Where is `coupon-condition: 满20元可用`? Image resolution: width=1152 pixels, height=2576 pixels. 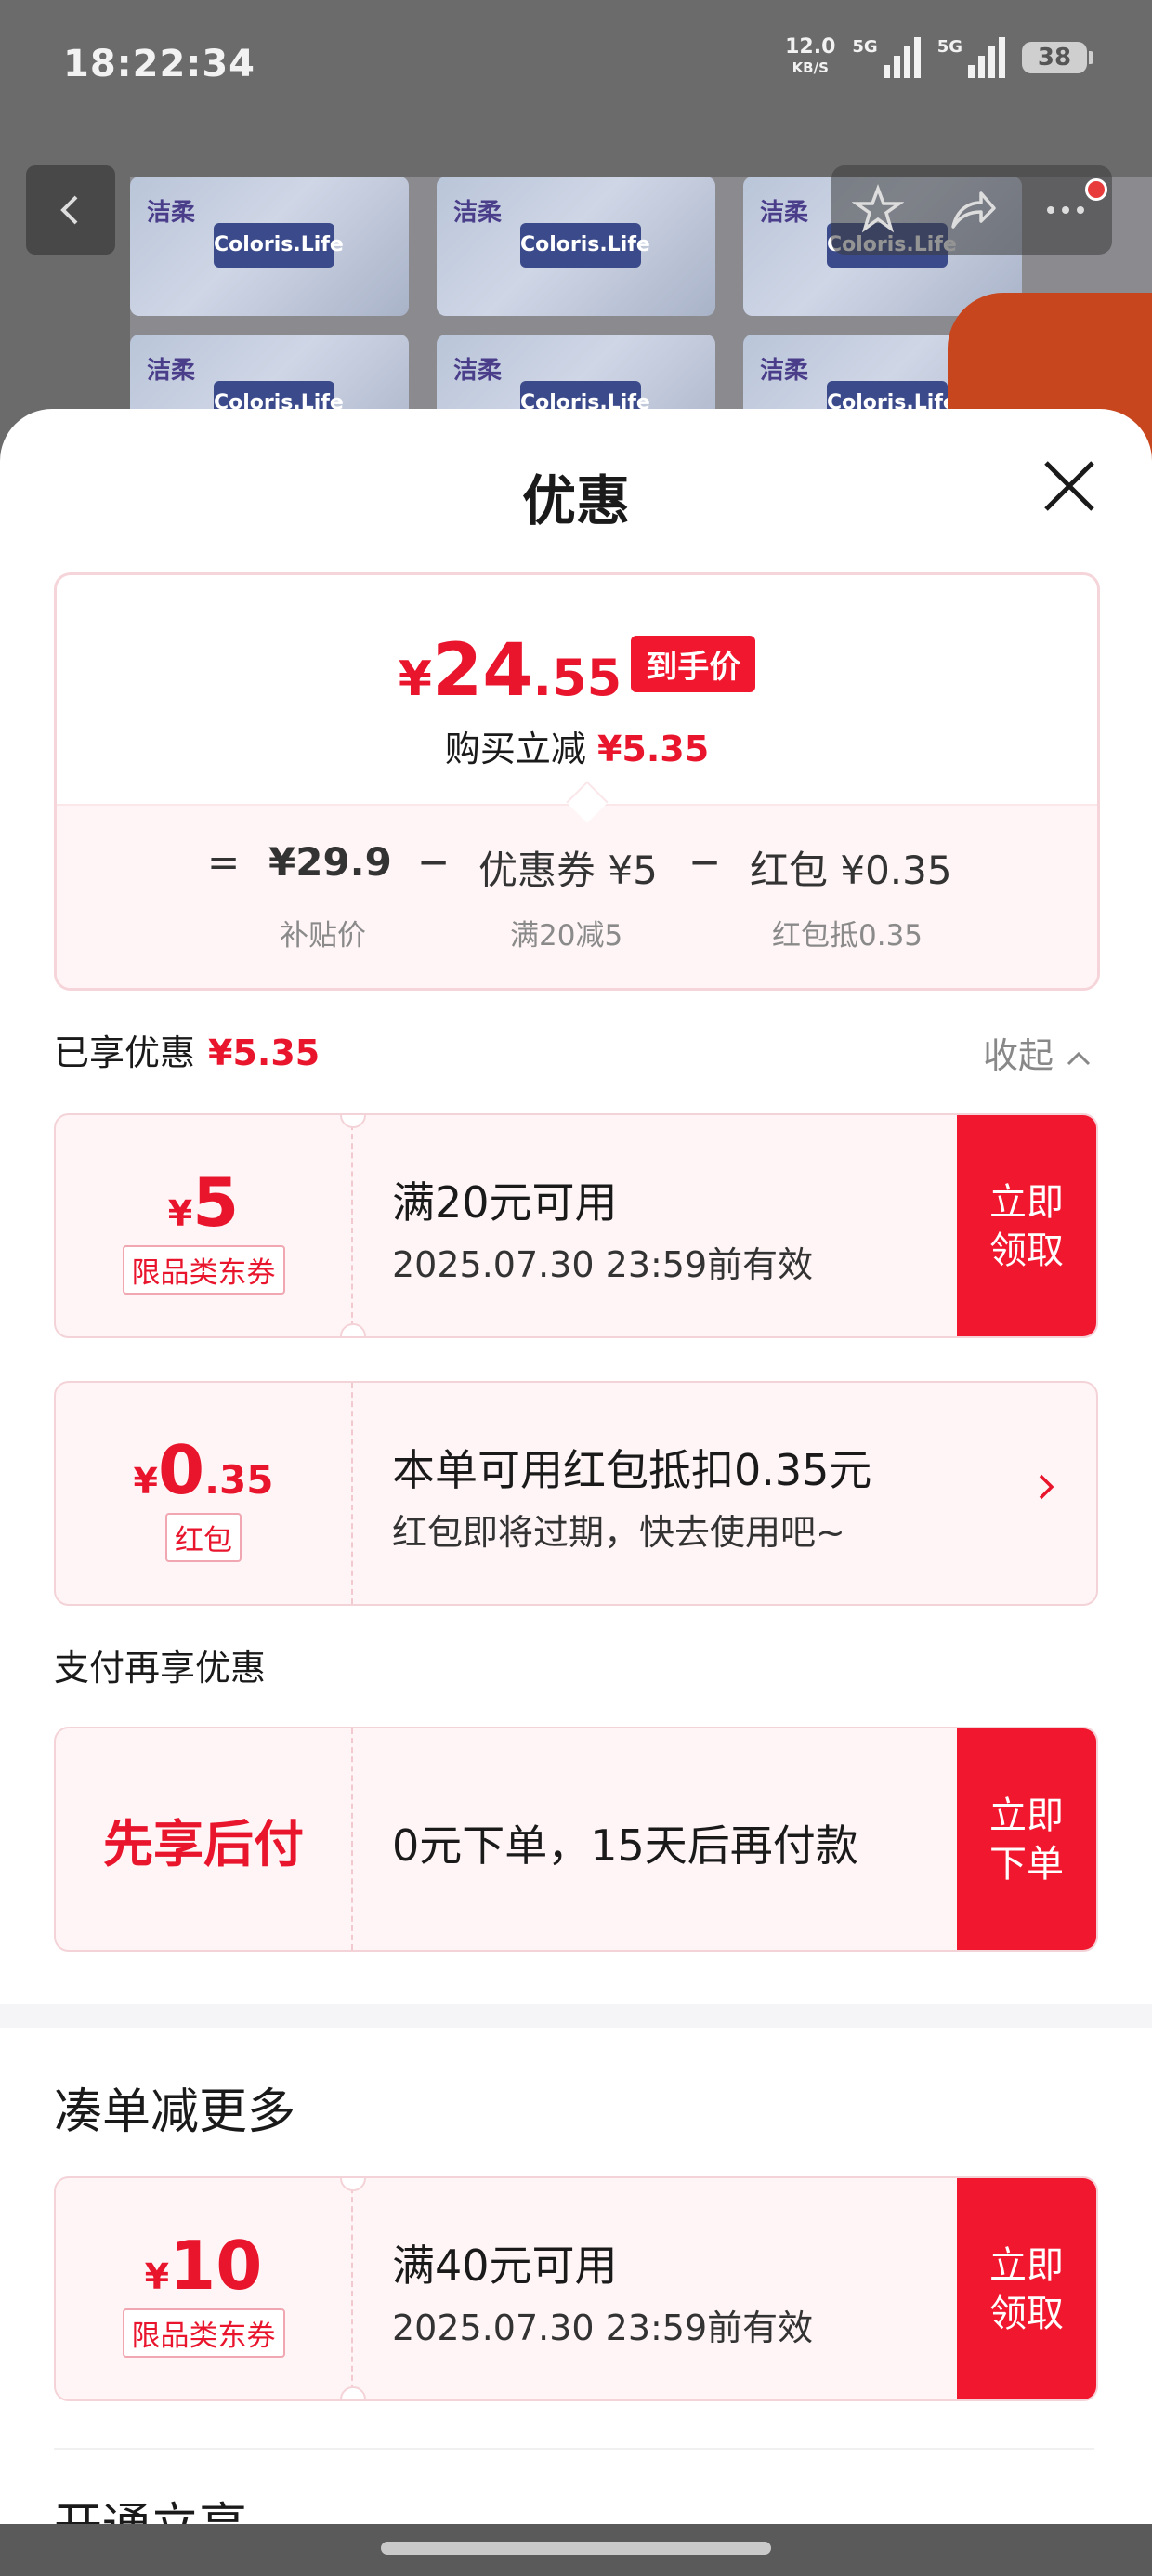
coupon-condition: 满20元可用 is located at coordinates (505, 1202).